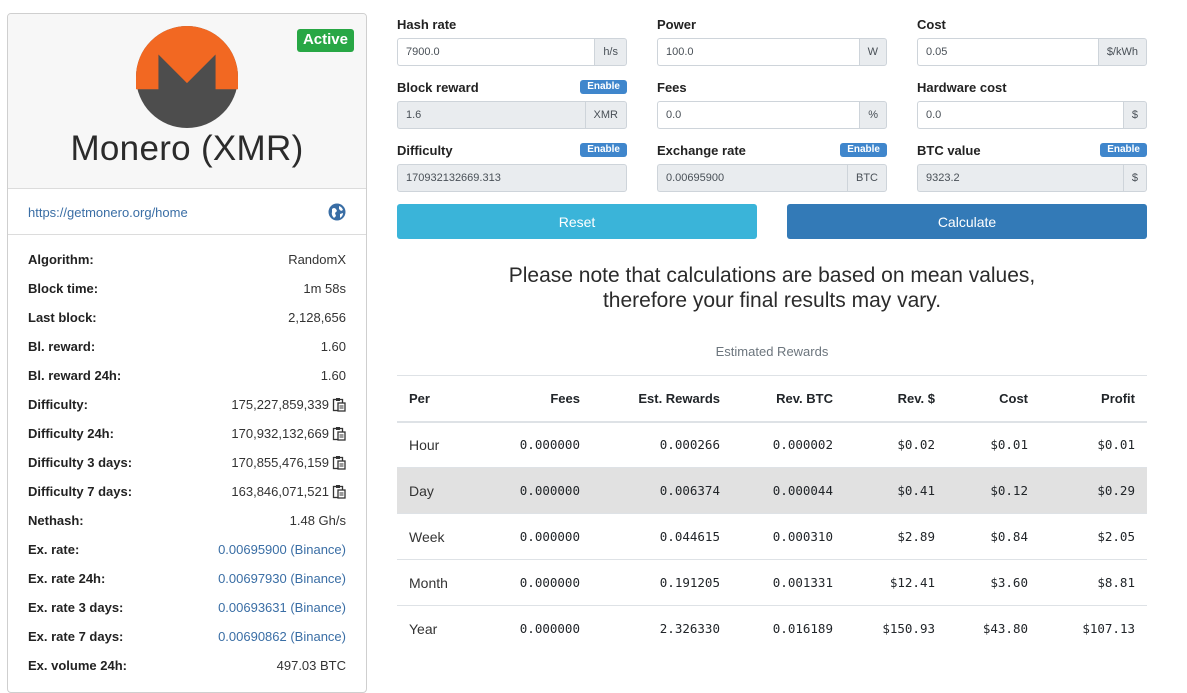  Describe the element at coordinates (437, 582) in the screenshot. I see `table-cell: Month` at that location.